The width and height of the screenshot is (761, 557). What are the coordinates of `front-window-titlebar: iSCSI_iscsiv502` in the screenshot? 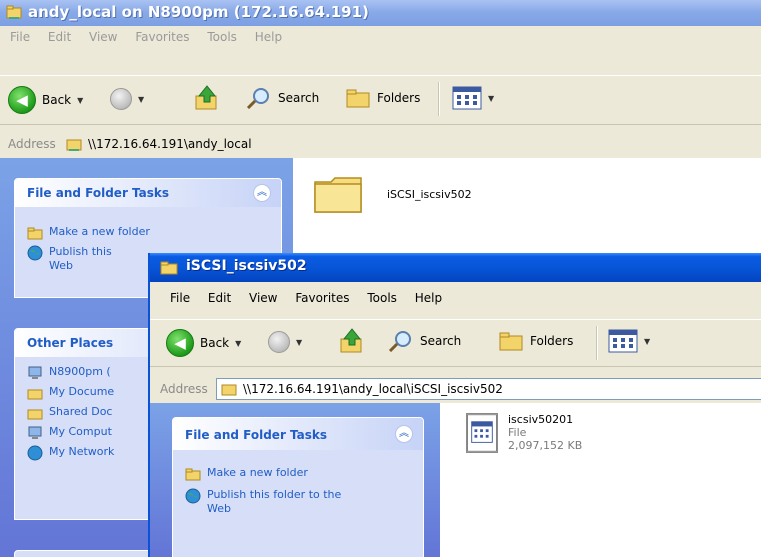 It's located at (455, 267).